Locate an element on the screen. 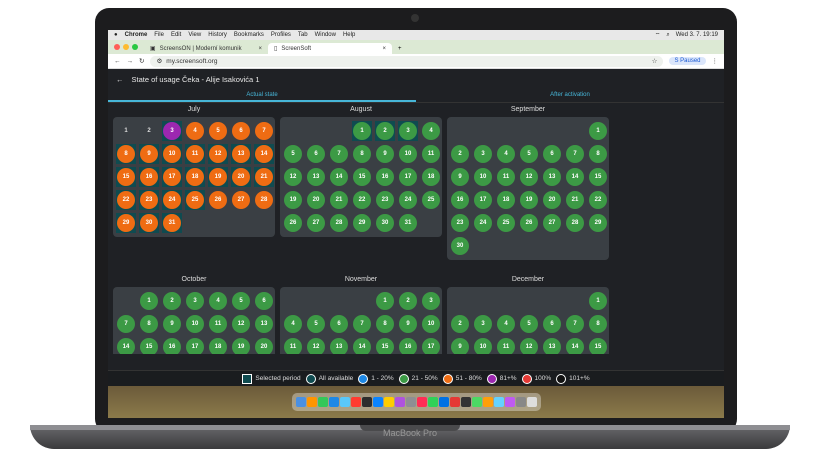  day-11: 11 is located at coordinates (195, 154).